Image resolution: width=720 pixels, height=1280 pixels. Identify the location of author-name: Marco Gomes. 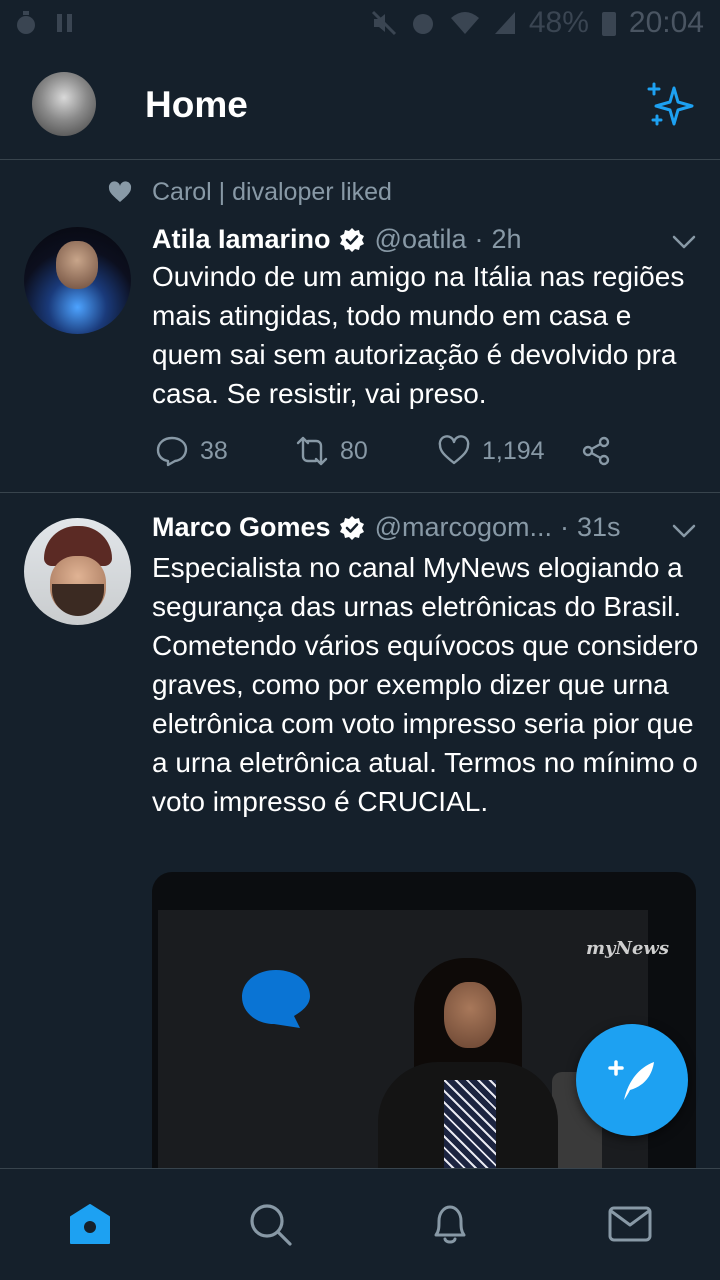
(241, 527).